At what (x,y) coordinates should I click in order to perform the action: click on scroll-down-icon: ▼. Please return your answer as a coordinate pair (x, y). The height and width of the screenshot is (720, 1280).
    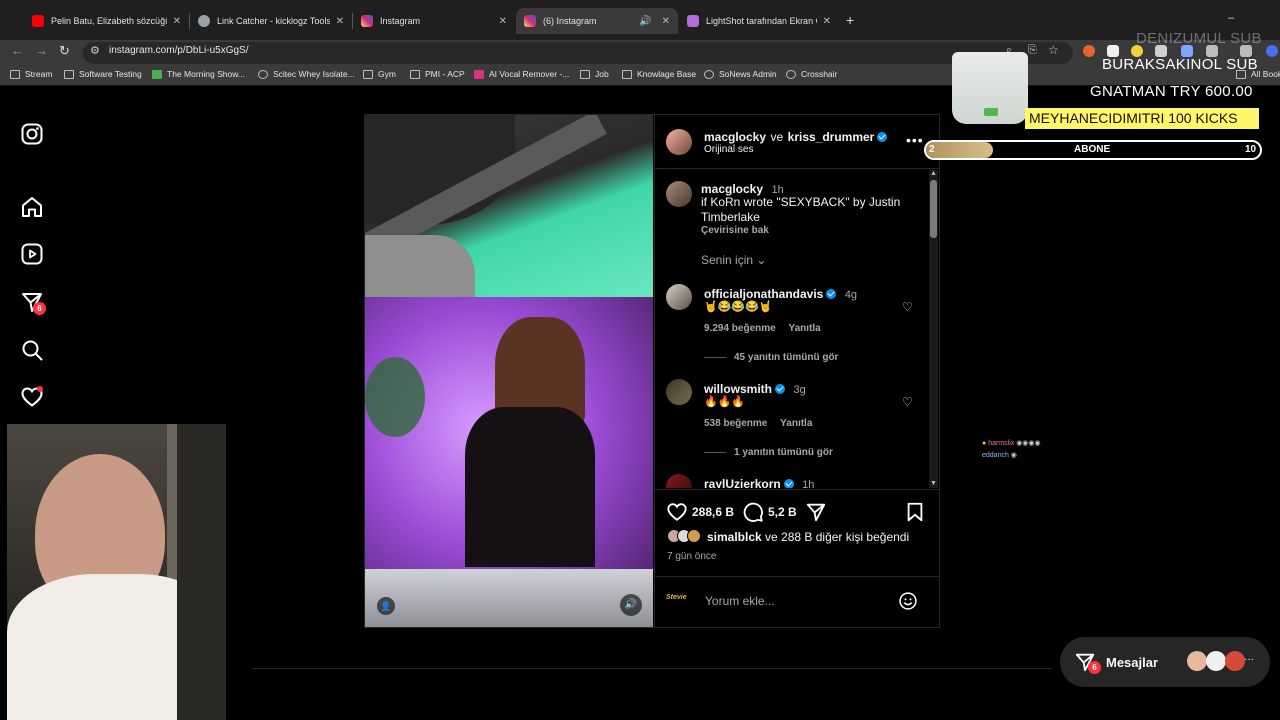
    Looking at the image, I should click on (933, 483).